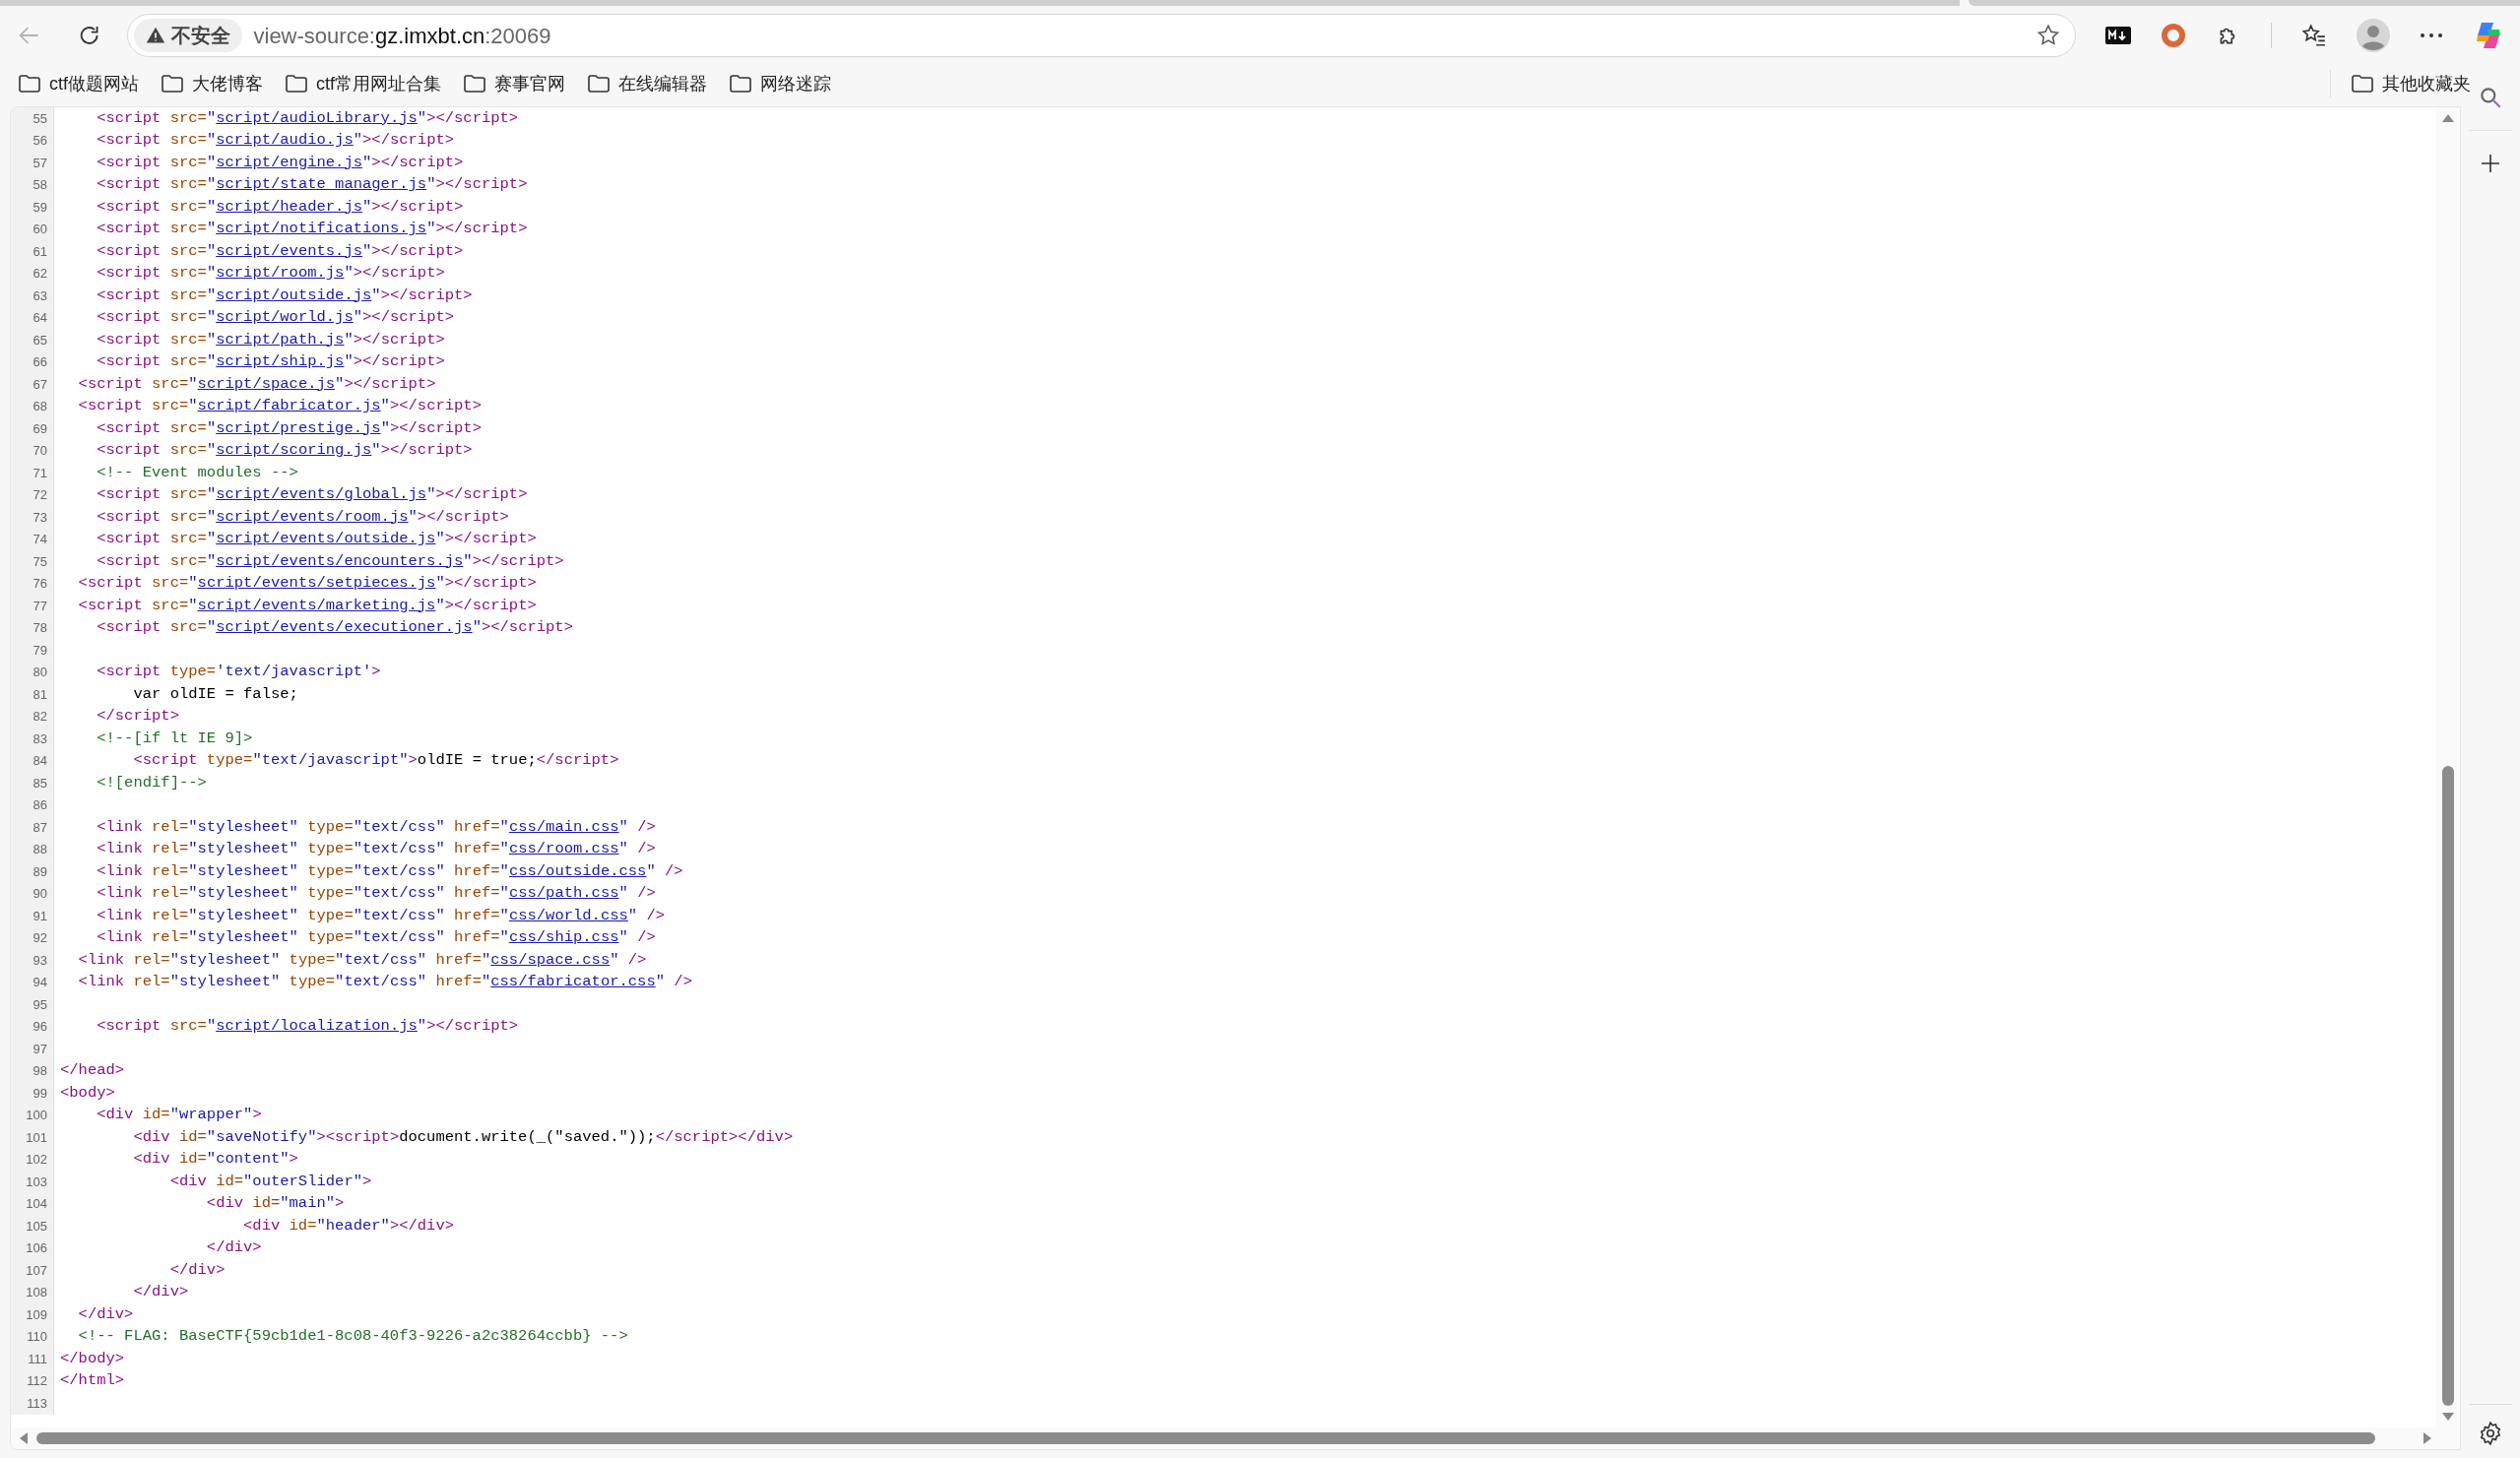 The height and width of the screenshot is (1458, 2520). I want to click on source-link: script/outside.js, so click(294, 294).